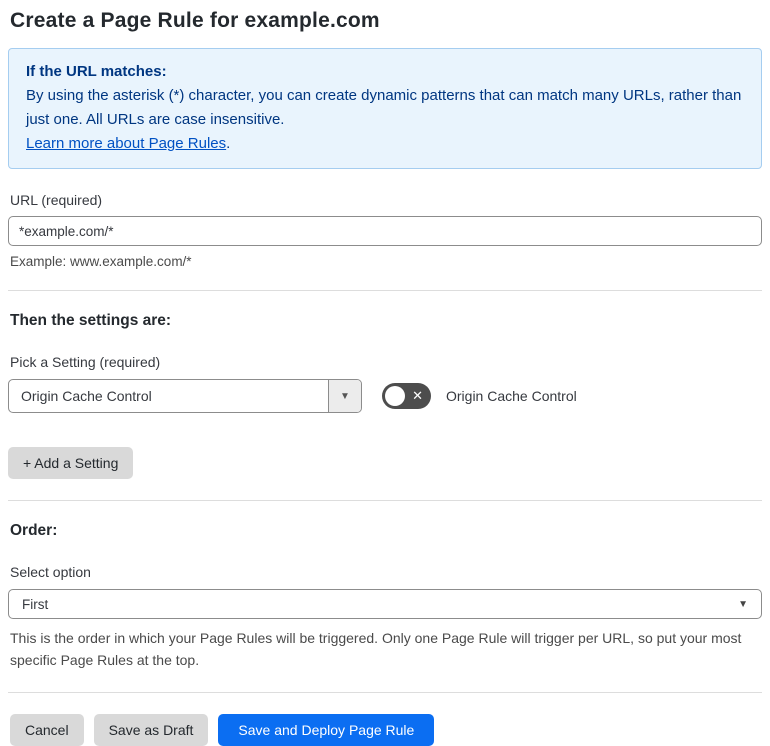 Image resolution: width=770 pixels, height=746 pixels. I want to click on add-setting-button: + Add a Setting, so click(71, 463).